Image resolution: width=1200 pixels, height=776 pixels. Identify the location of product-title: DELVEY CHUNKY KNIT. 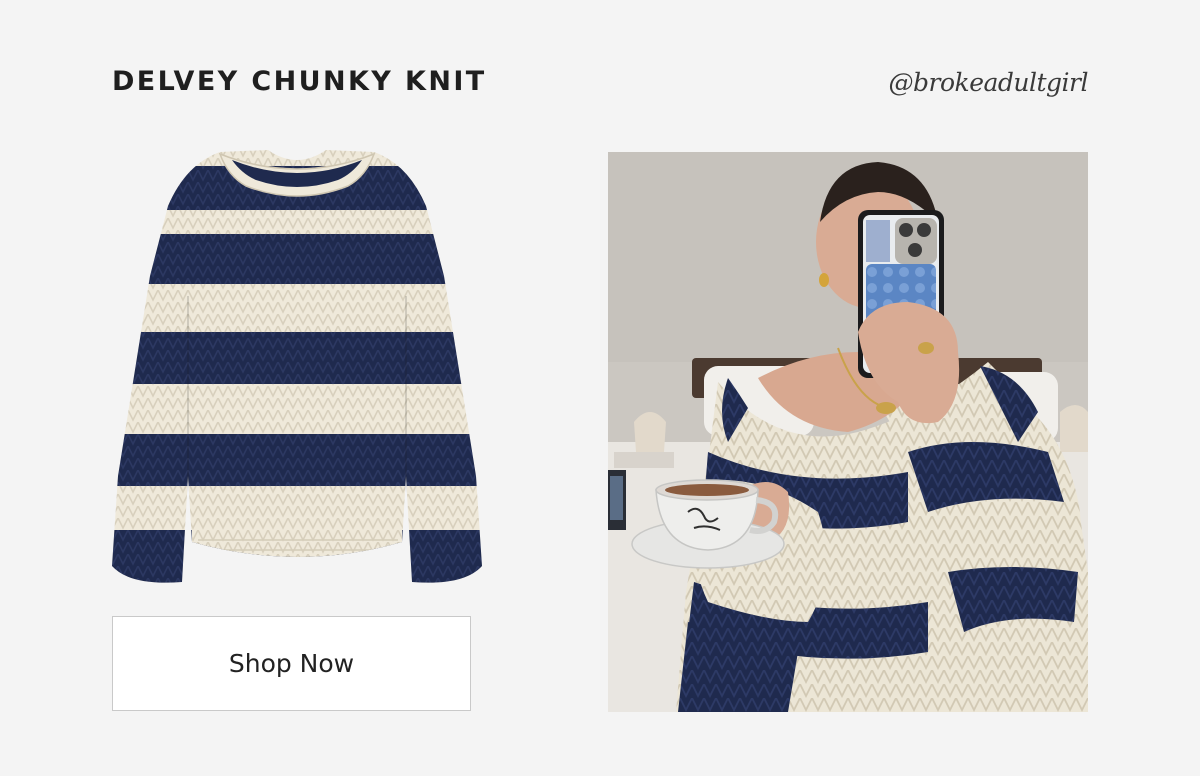
(299, 81).